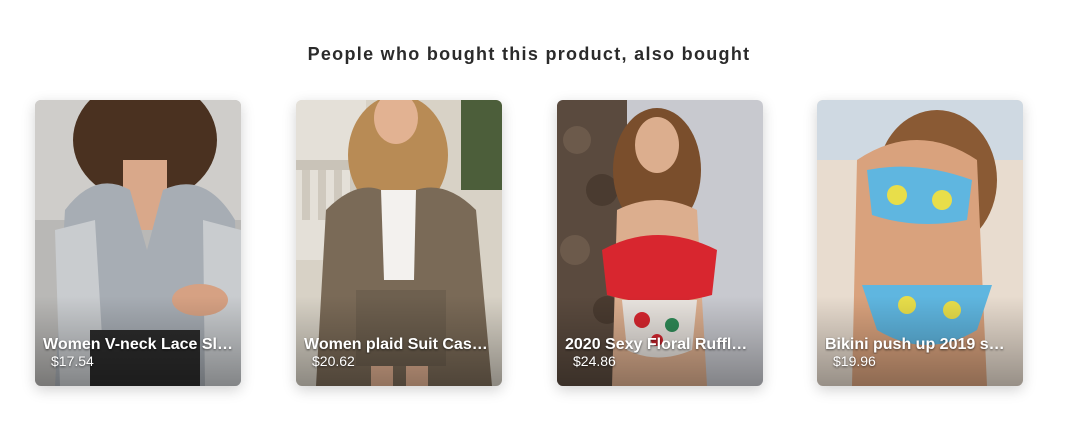 This screenshot has width=1080, height=426. What do you see at coordinates (854, 361) in the screenshot?
I see `product-price: $19.96` at bounding box center [854, 361].